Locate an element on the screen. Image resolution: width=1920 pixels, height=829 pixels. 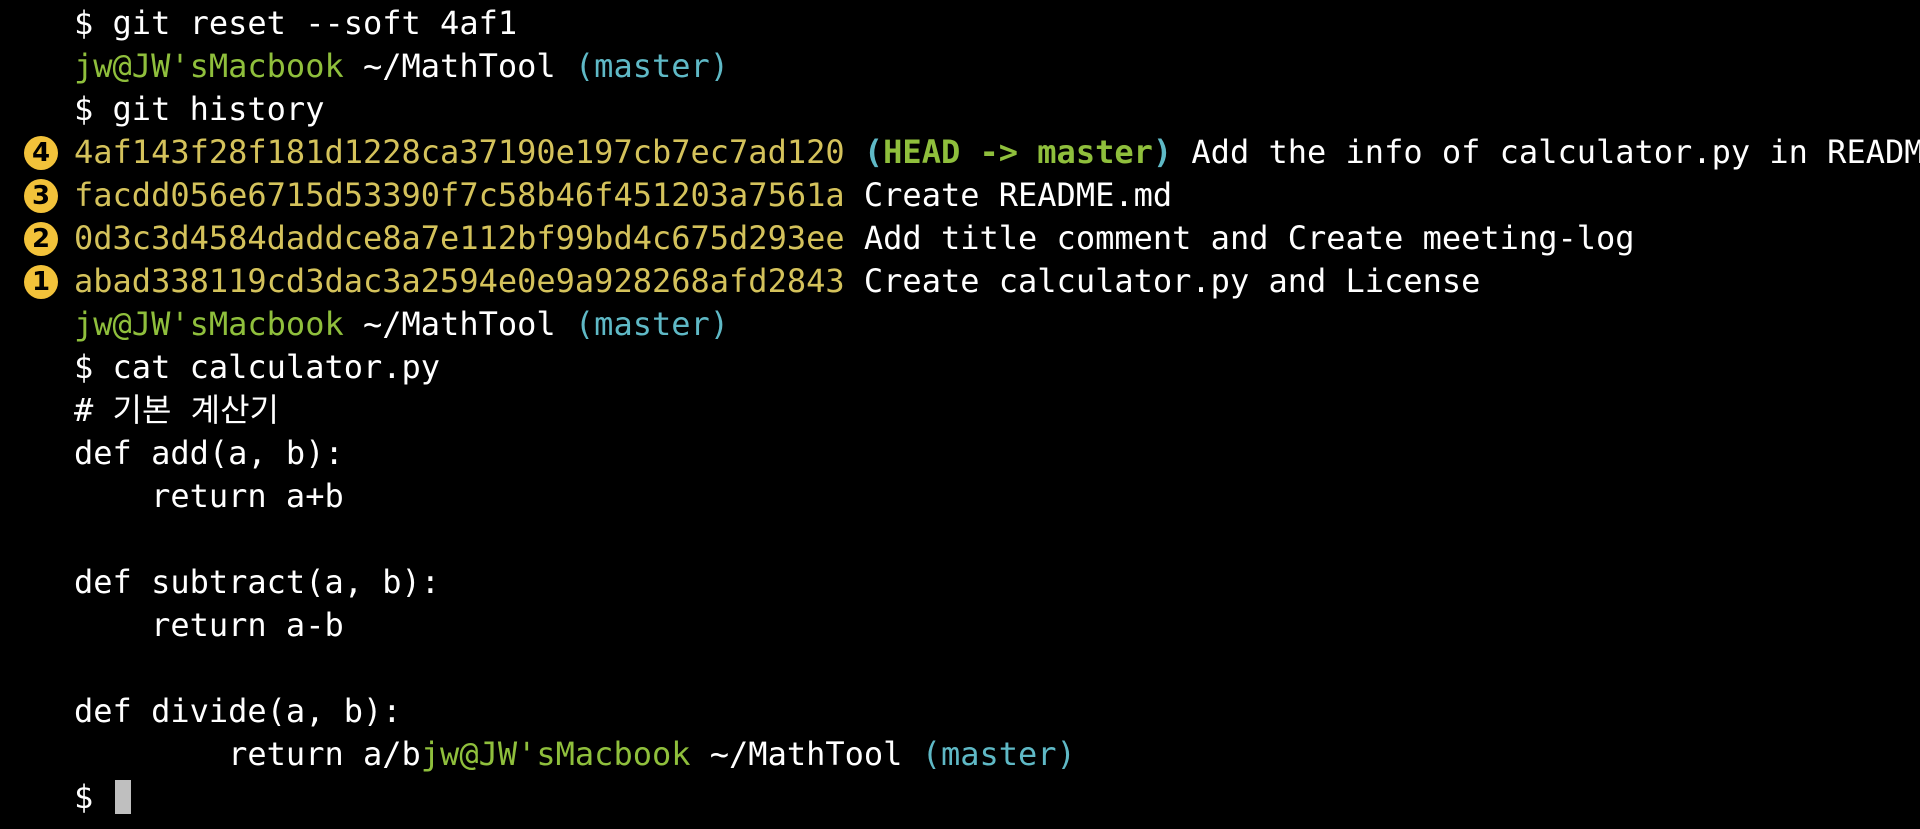
commit-hash: 0d3c3d4584daddce8a7e112bf99bd4c675d293ee is located at coordinates (459, 238).